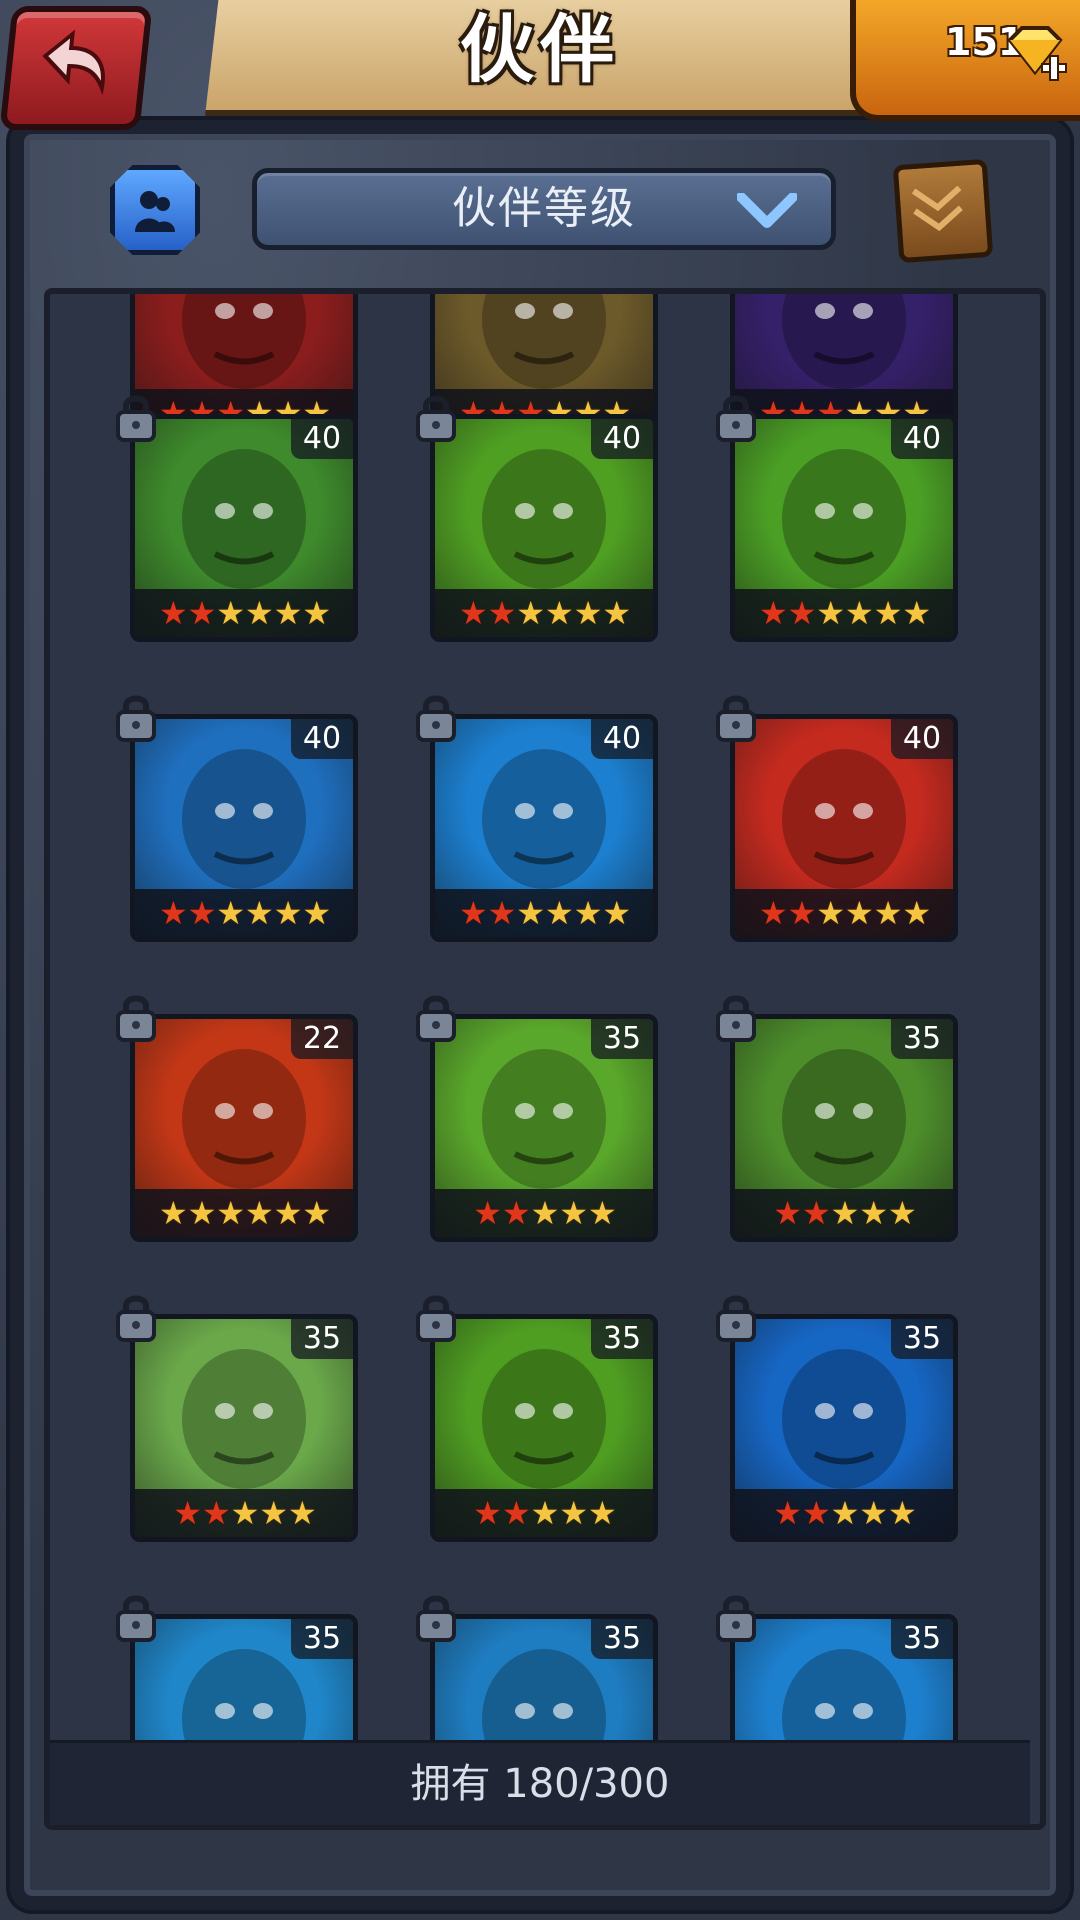 This screenshot has height=1920, width=1080. What do you see at coordinates (937, 208) in the screenshot?
I see `map-scroll-icon` at bounding box center [937, 208].